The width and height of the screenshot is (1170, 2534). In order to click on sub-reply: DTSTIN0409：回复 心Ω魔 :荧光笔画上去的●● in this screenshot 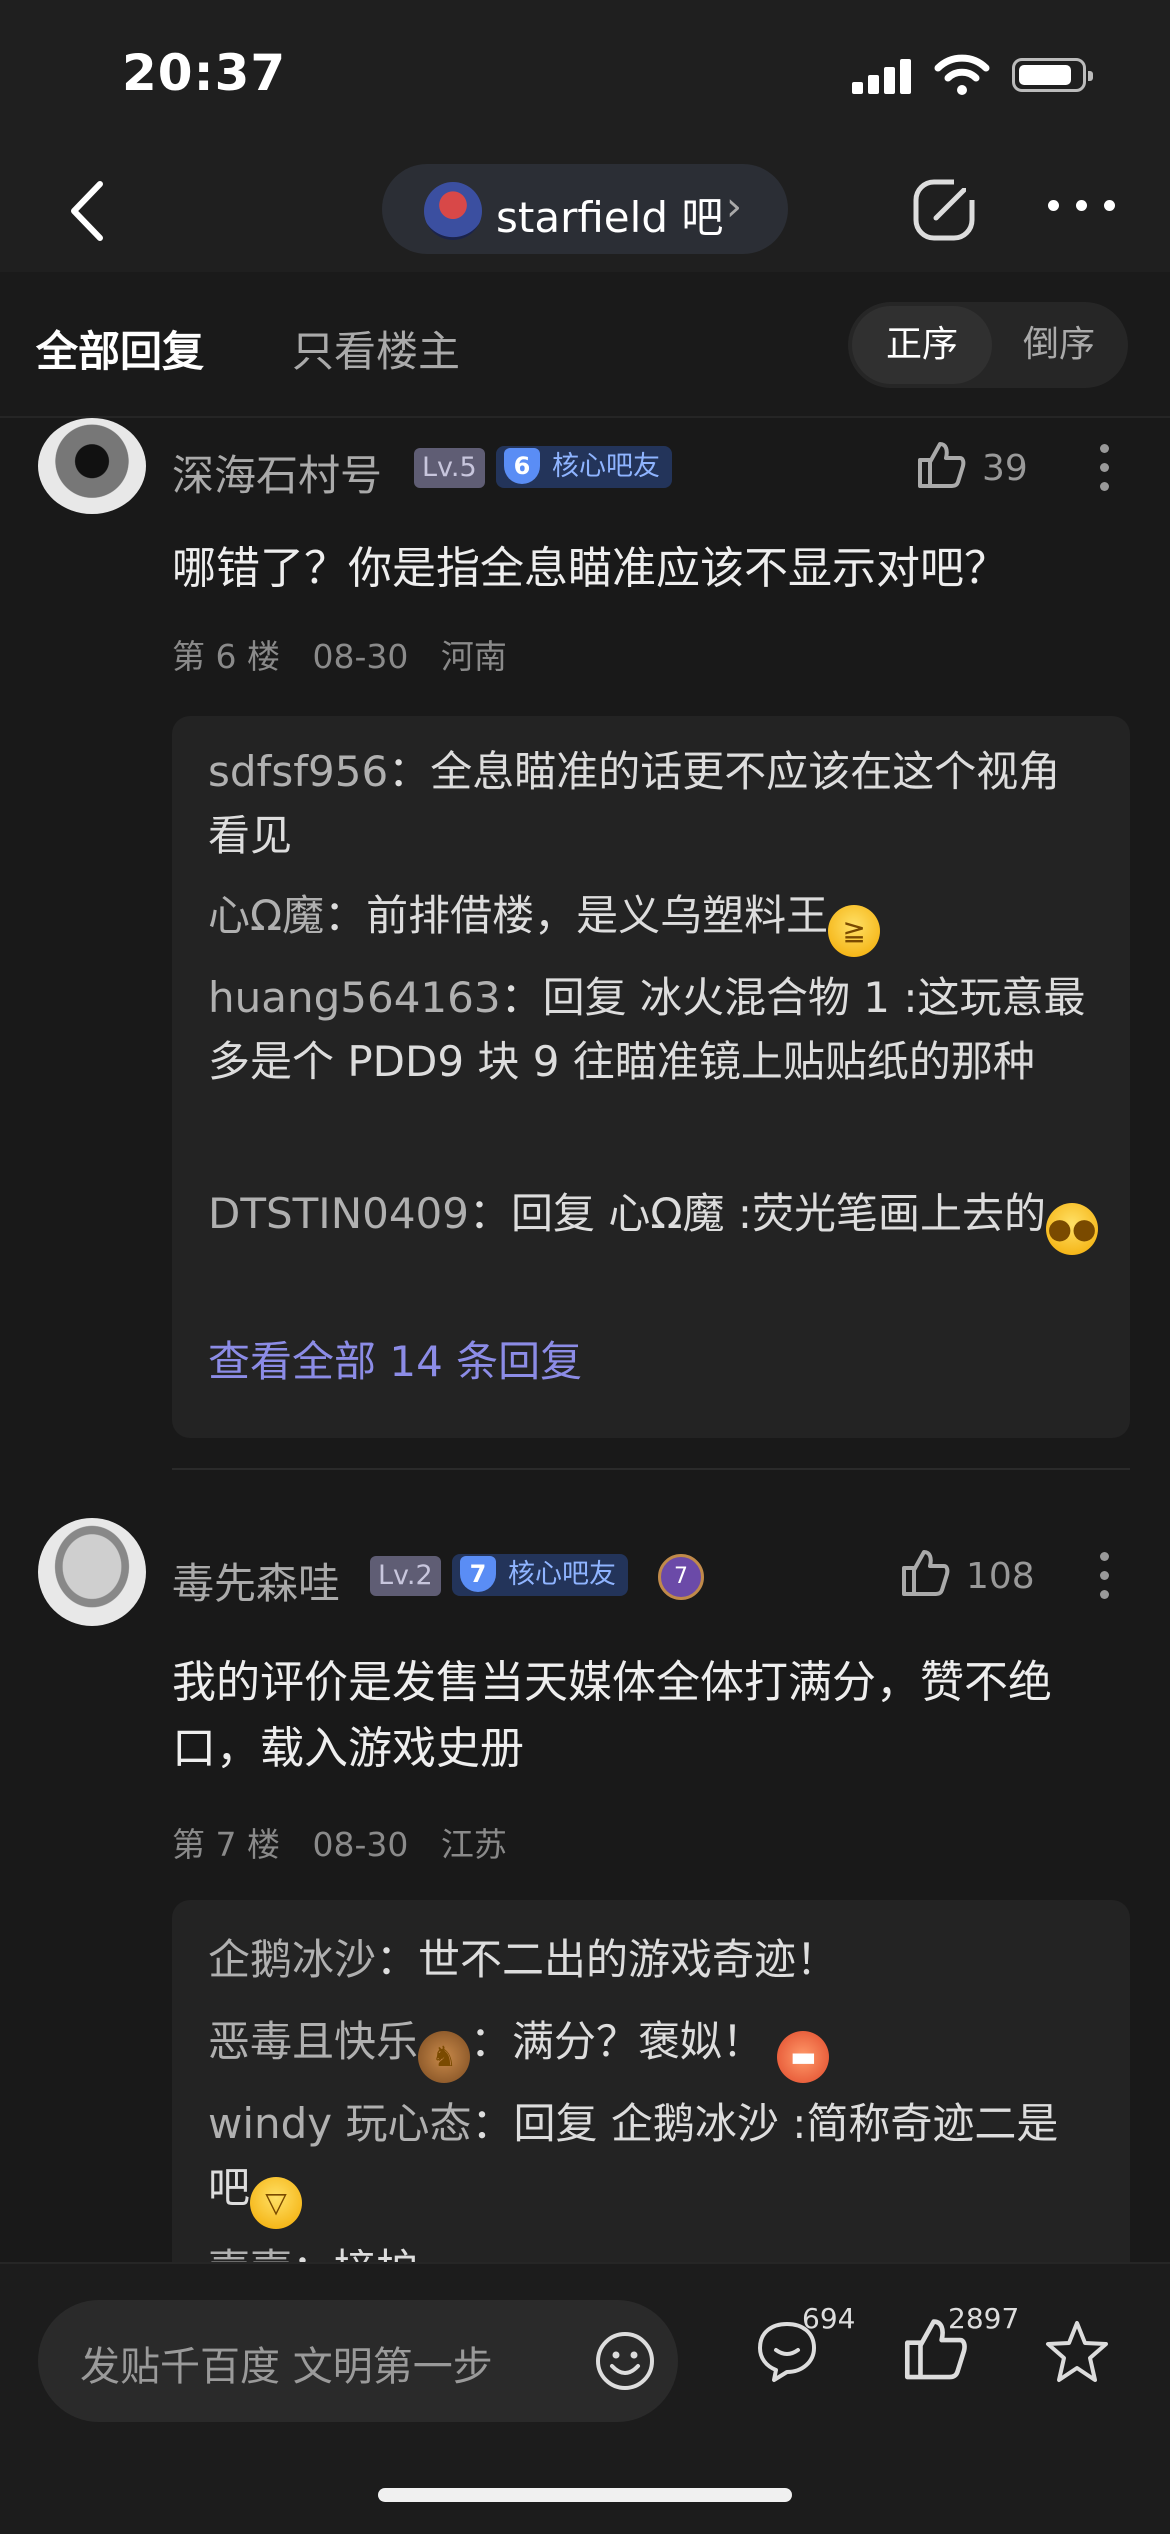, I will do `click(653, 1218)`.